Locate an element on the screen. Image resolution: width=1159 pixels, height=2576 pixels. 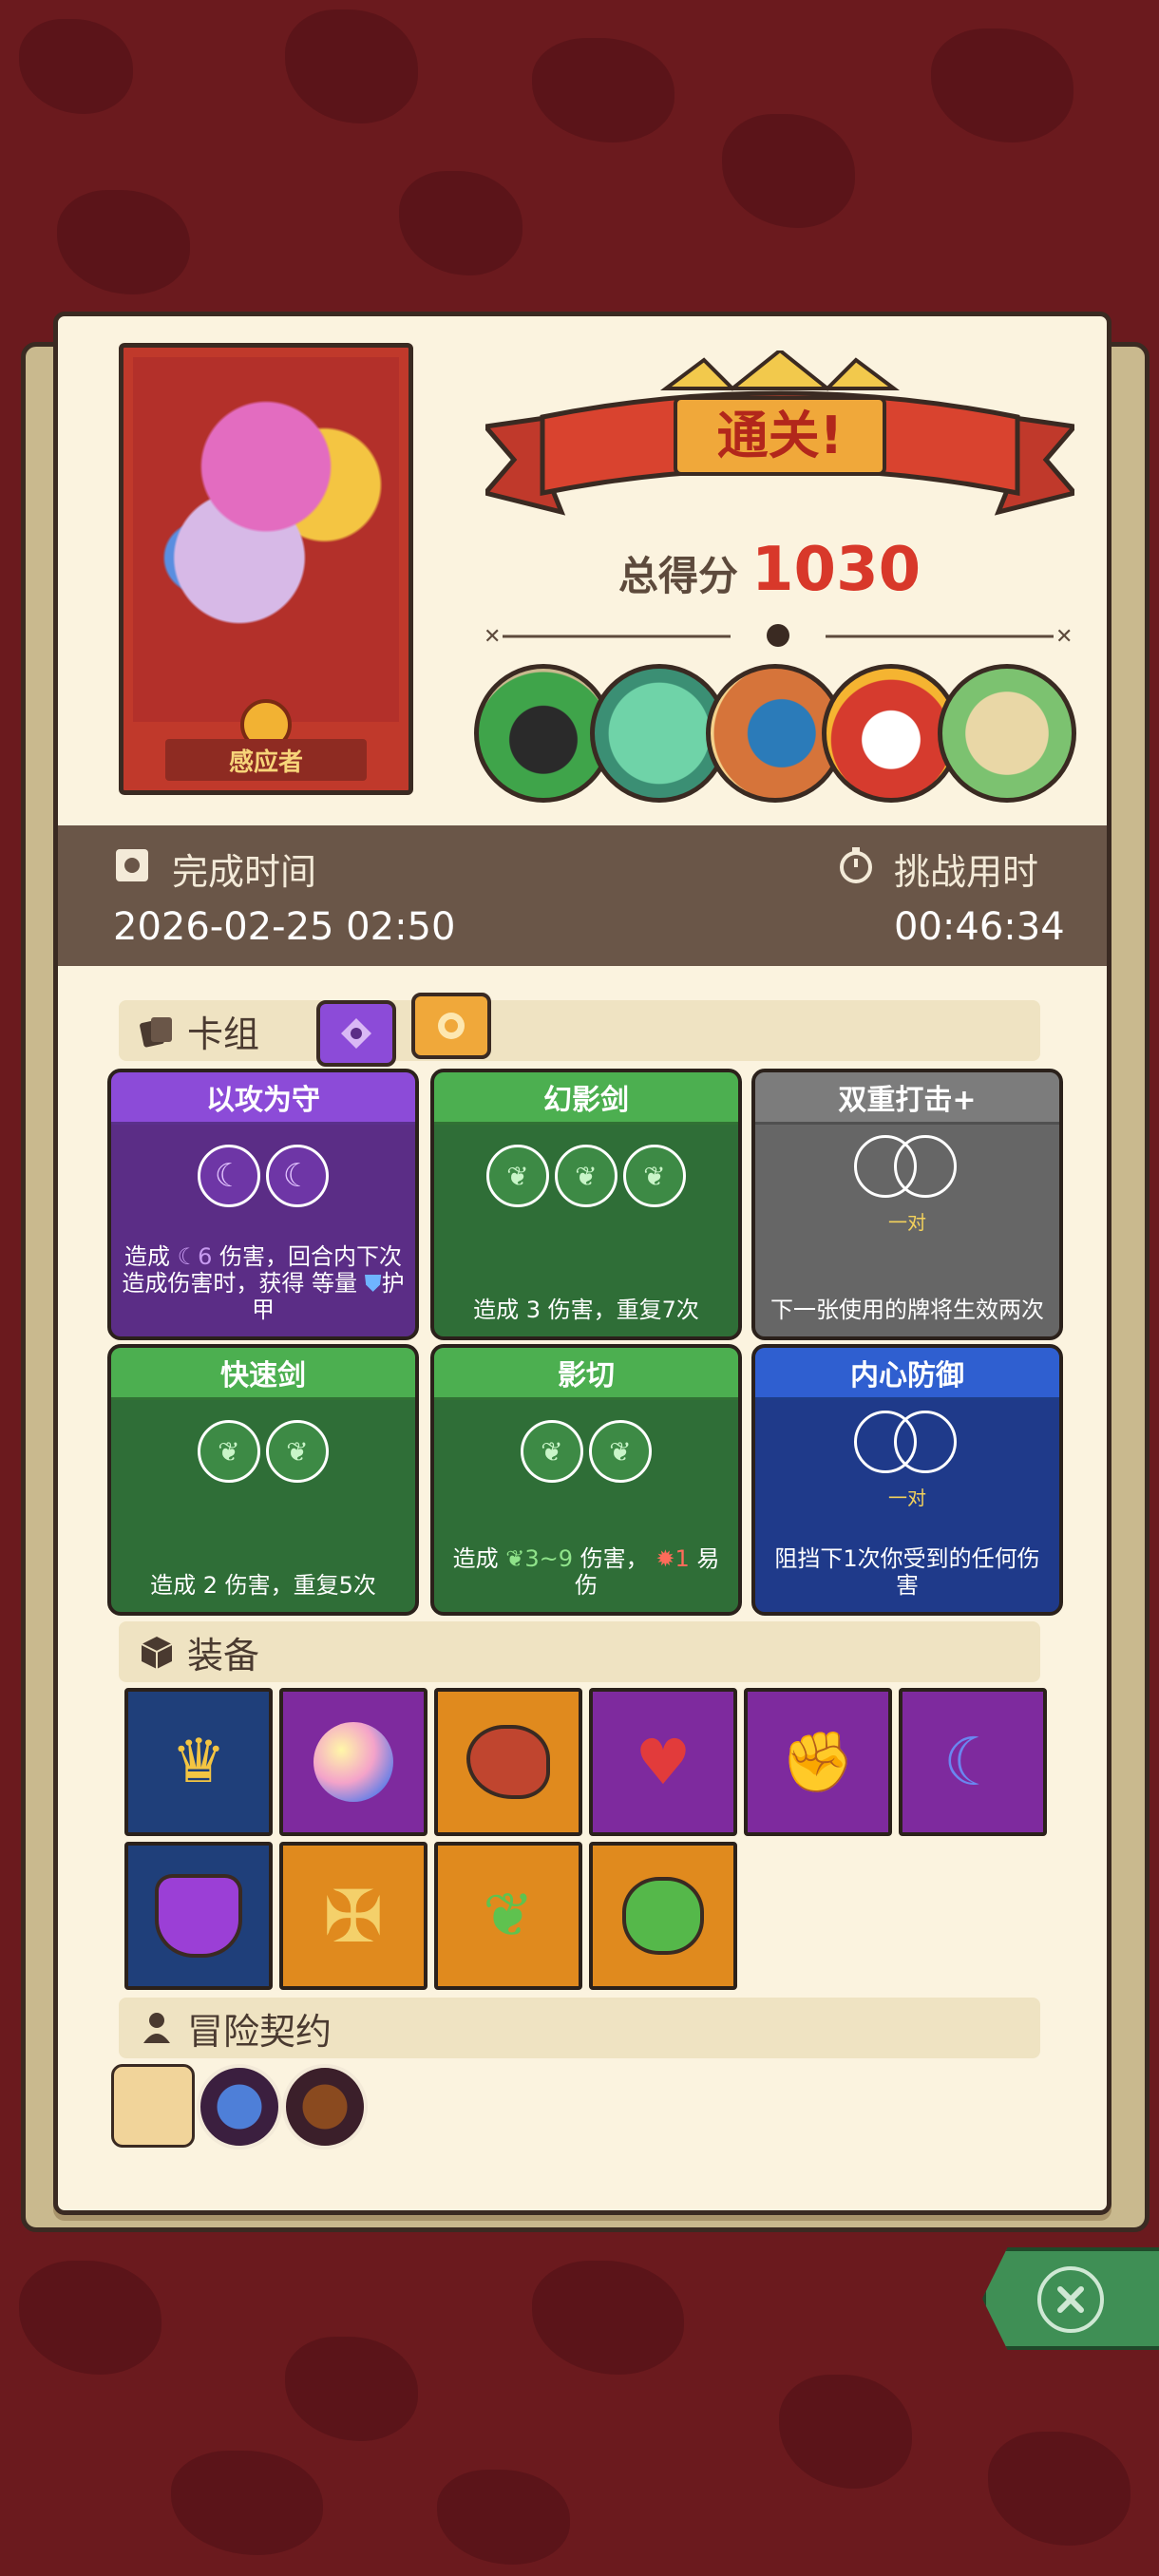
boss-forest-elf-icon is located at coordinates (1007, 733).